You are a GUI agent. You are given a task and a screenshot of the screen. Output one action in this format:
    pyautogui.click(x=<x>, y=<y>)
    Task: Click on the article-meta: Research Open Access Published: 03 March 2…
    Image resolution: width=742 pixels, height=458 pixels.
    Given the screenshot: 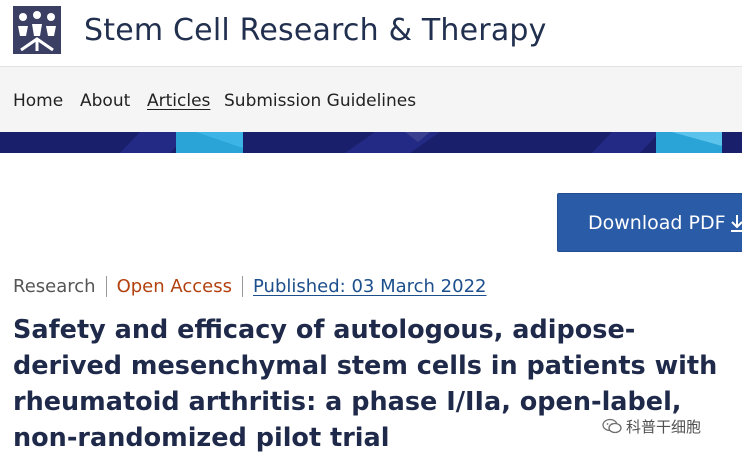 What is the action you would take?
    pyautogui.click(x=249, y=286)
    